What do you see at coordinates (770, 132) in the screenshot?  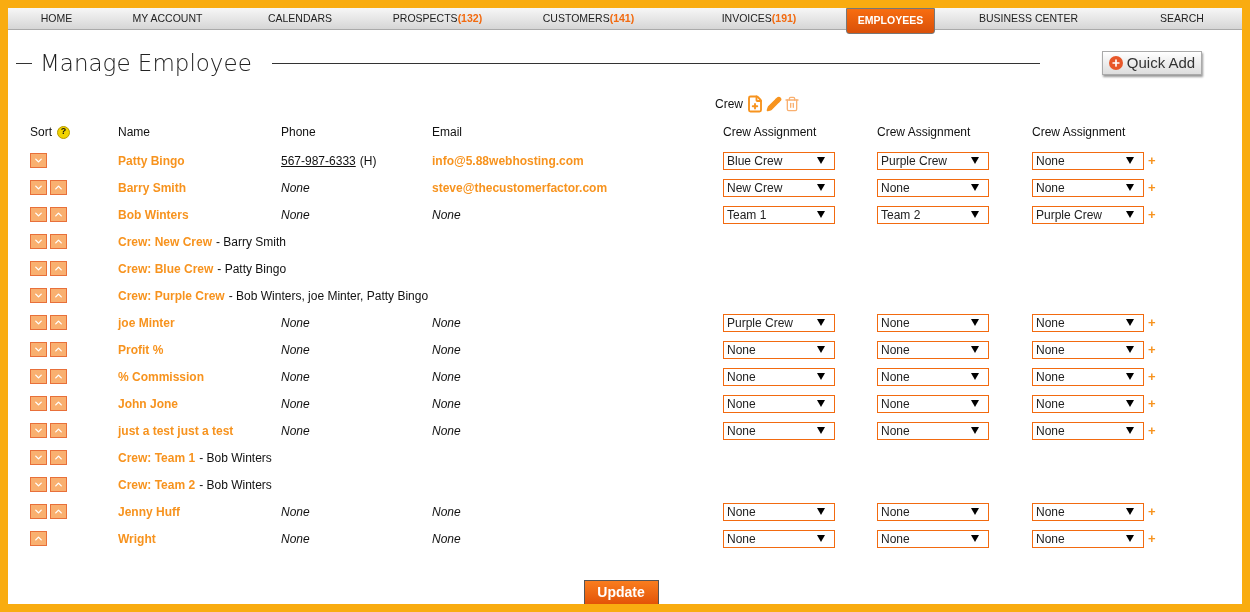 I see `column-header: Crew Assignment` at bounding box center [770, 132].